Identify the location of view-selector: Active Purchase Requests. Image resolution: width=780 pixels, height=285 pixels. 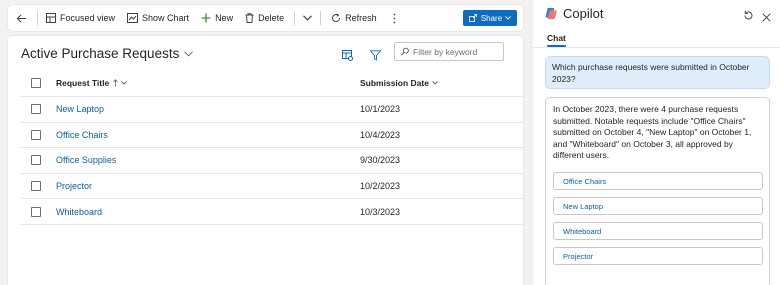
(107, 53).